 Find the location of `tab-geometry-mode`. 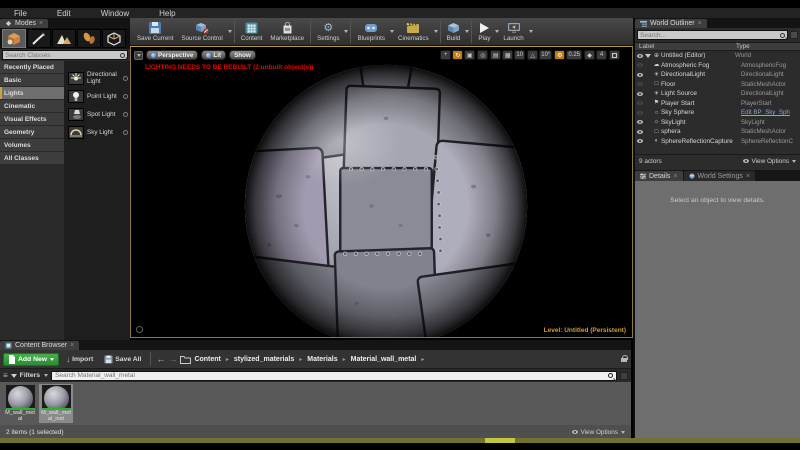

tab-geometry-mode is located at coordinates (114, 38).